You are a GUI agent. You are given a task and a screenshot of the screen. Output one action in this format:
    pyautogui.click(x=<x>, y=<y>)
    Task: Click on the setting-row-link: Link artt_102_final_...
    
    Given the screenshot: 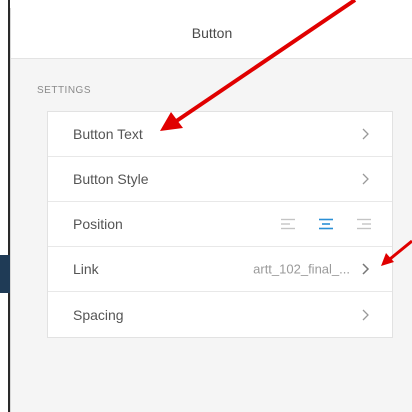 What is the action you would take?
    pyautogui.click(x=220, y=269)
    